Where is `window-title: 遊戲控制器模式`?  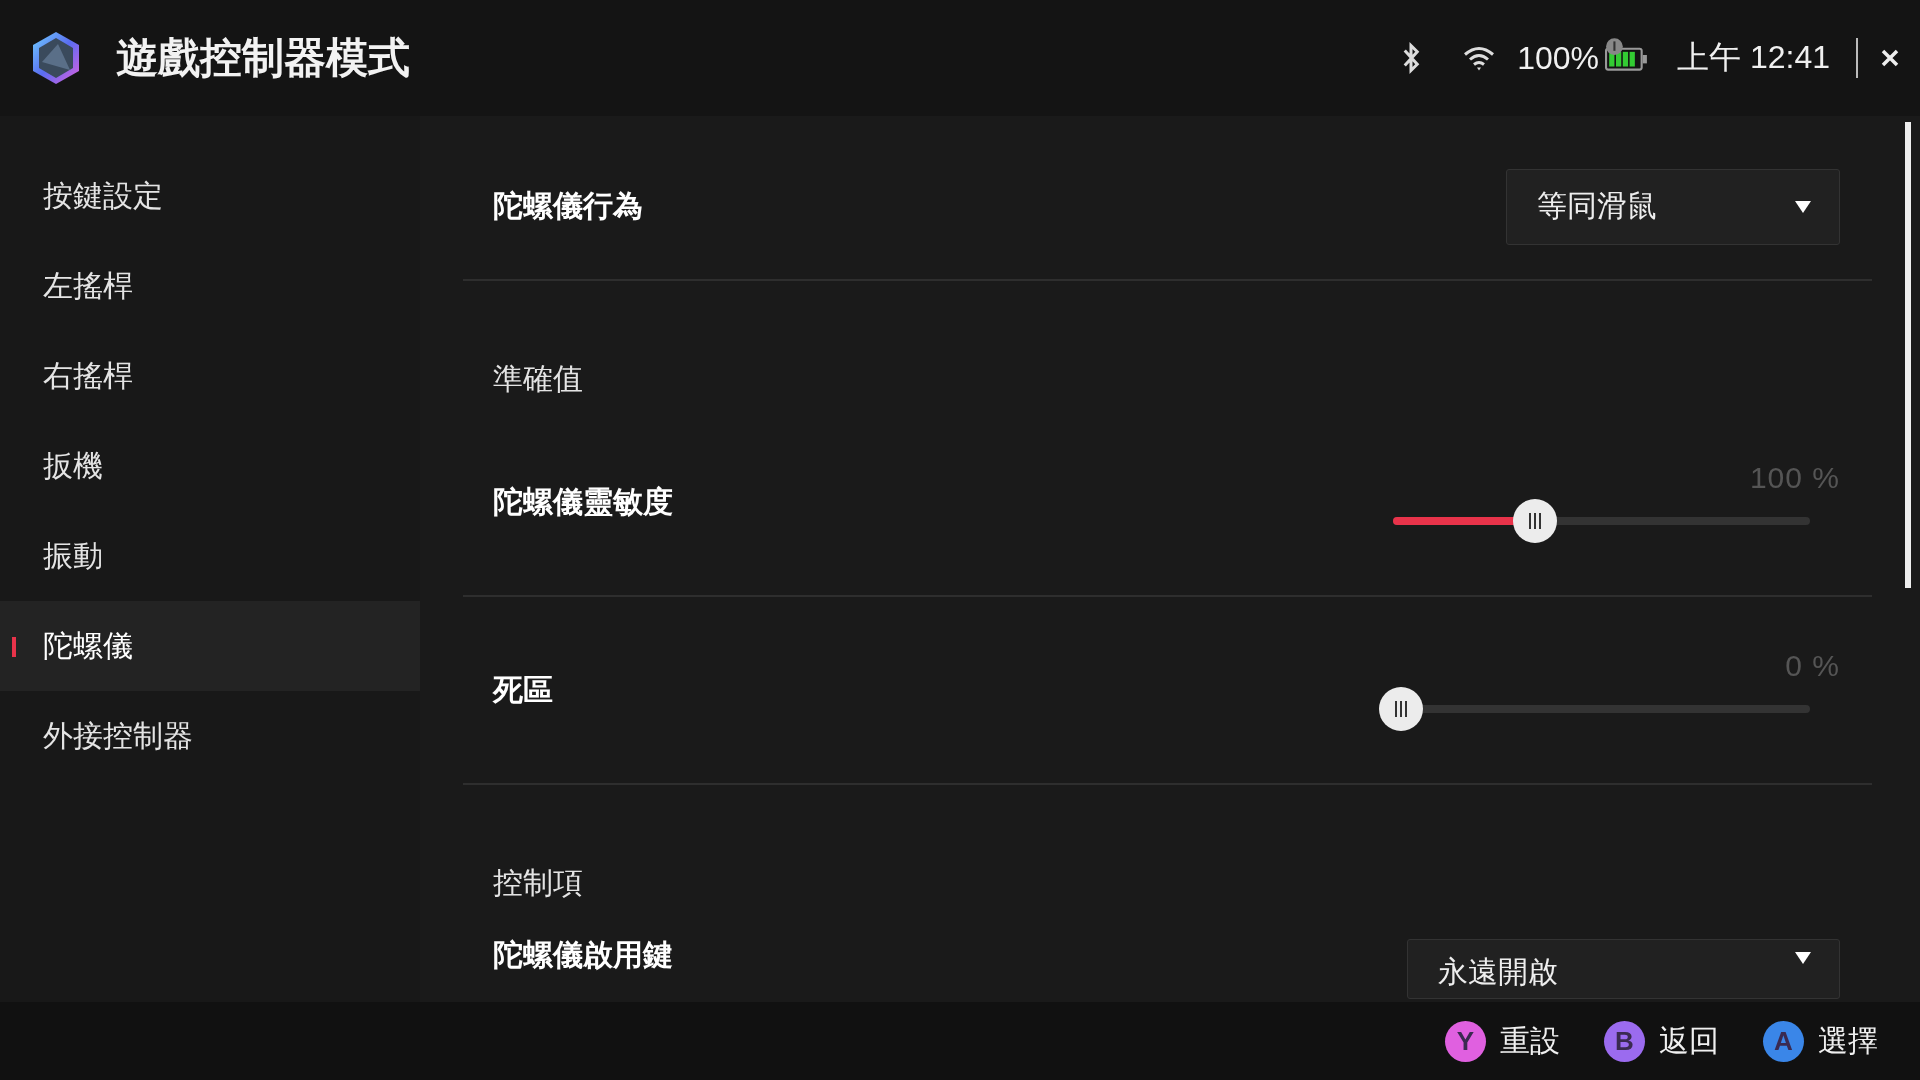 window-title: 遊戲控制器模式 is located at coordinates (263, 58).